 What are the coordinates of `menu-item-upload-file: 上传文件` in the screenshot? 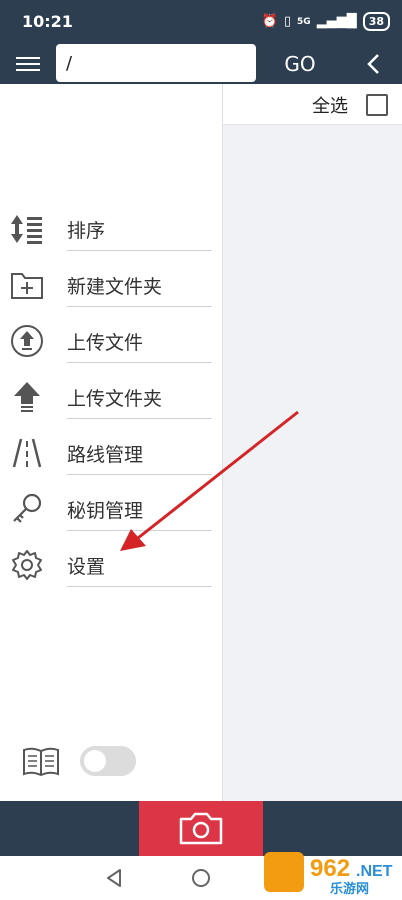 It's located at (111, 344).